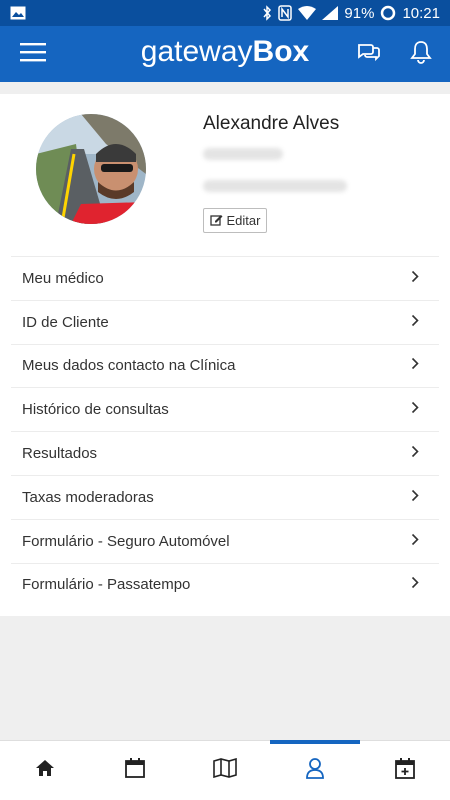 Image resolution: width=450 pixels, height=800 pixels. I want to click on chat-icon, so click(368, 54).